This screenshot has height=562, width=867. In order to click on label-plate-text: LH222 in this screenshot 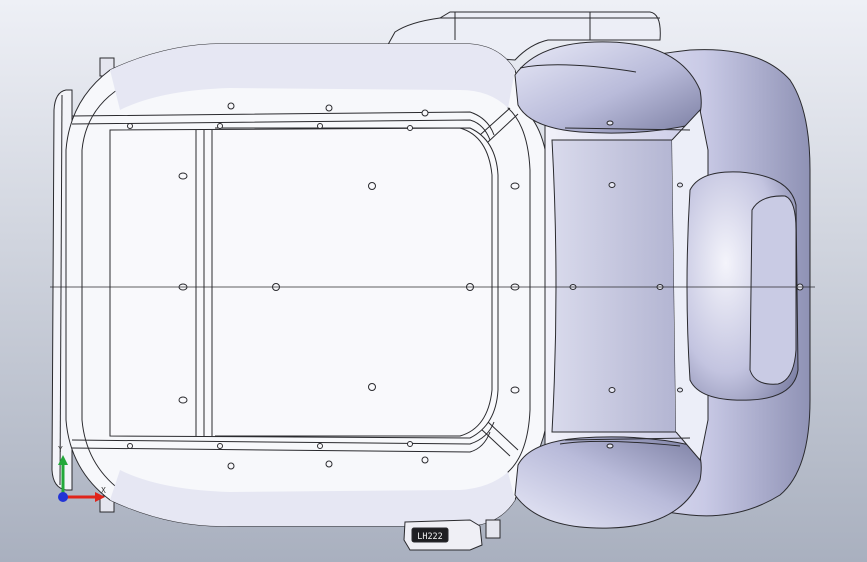, I will do `click(430, 537)`.